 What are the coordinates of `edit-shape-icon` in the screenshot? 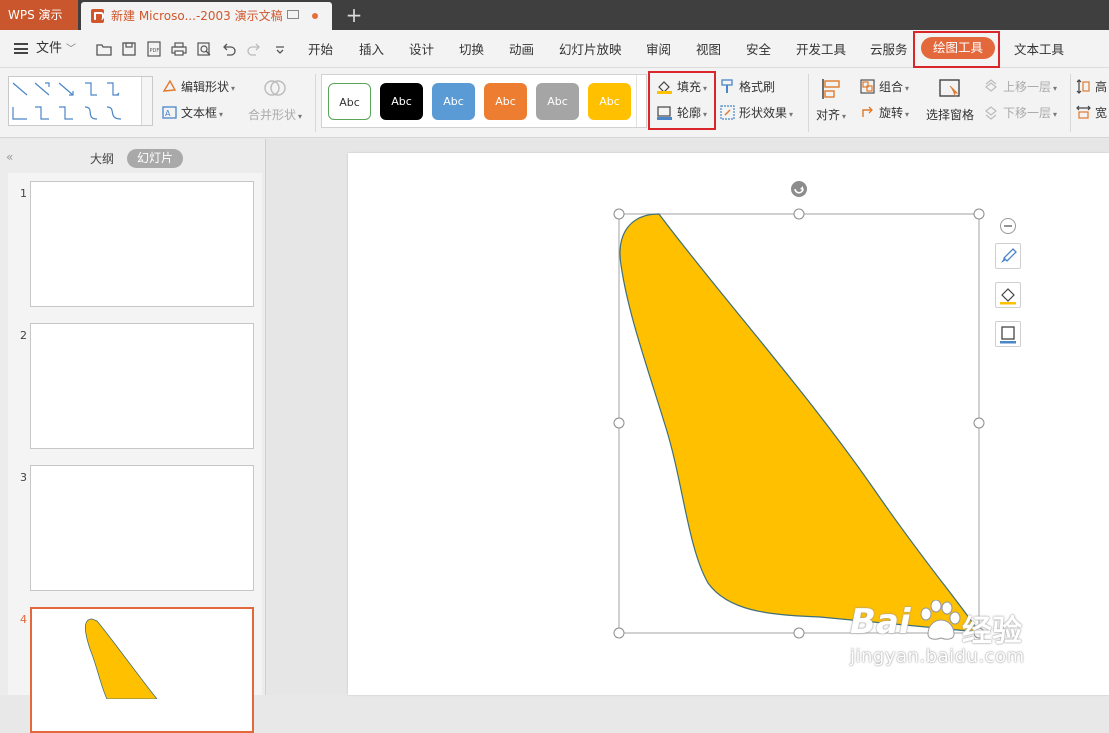 It's located at (169, 85).